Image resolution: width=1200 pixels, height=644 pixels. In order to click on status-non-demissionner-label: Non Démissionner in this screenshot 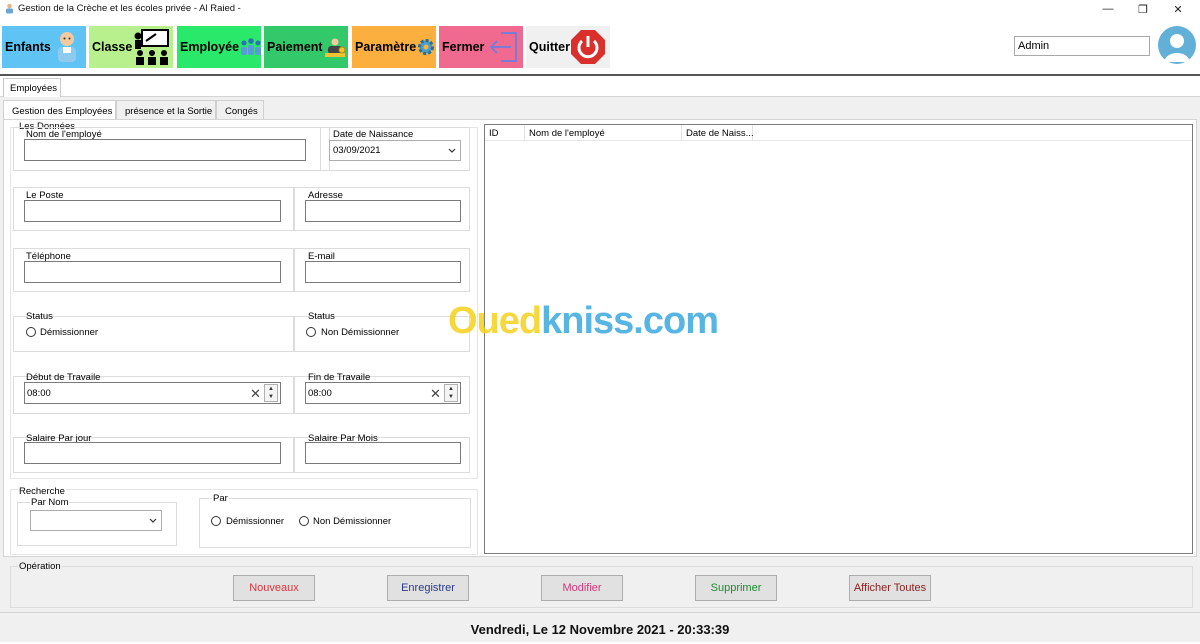, I will do `click(360, 332)`.